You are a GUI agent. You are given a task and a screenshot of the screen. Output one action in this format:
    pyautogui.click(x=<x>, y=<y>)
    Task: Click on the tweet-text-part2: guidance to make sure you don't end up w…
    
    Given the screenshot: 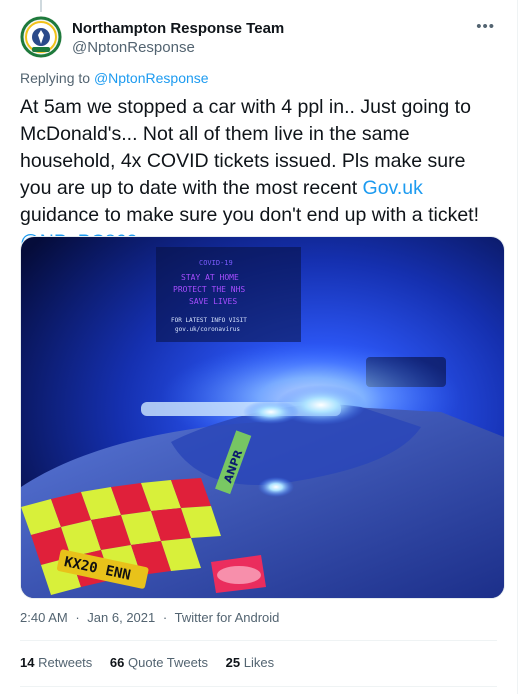 What is the action you would take?
    pyautogui.click(x=250, y=215)
    